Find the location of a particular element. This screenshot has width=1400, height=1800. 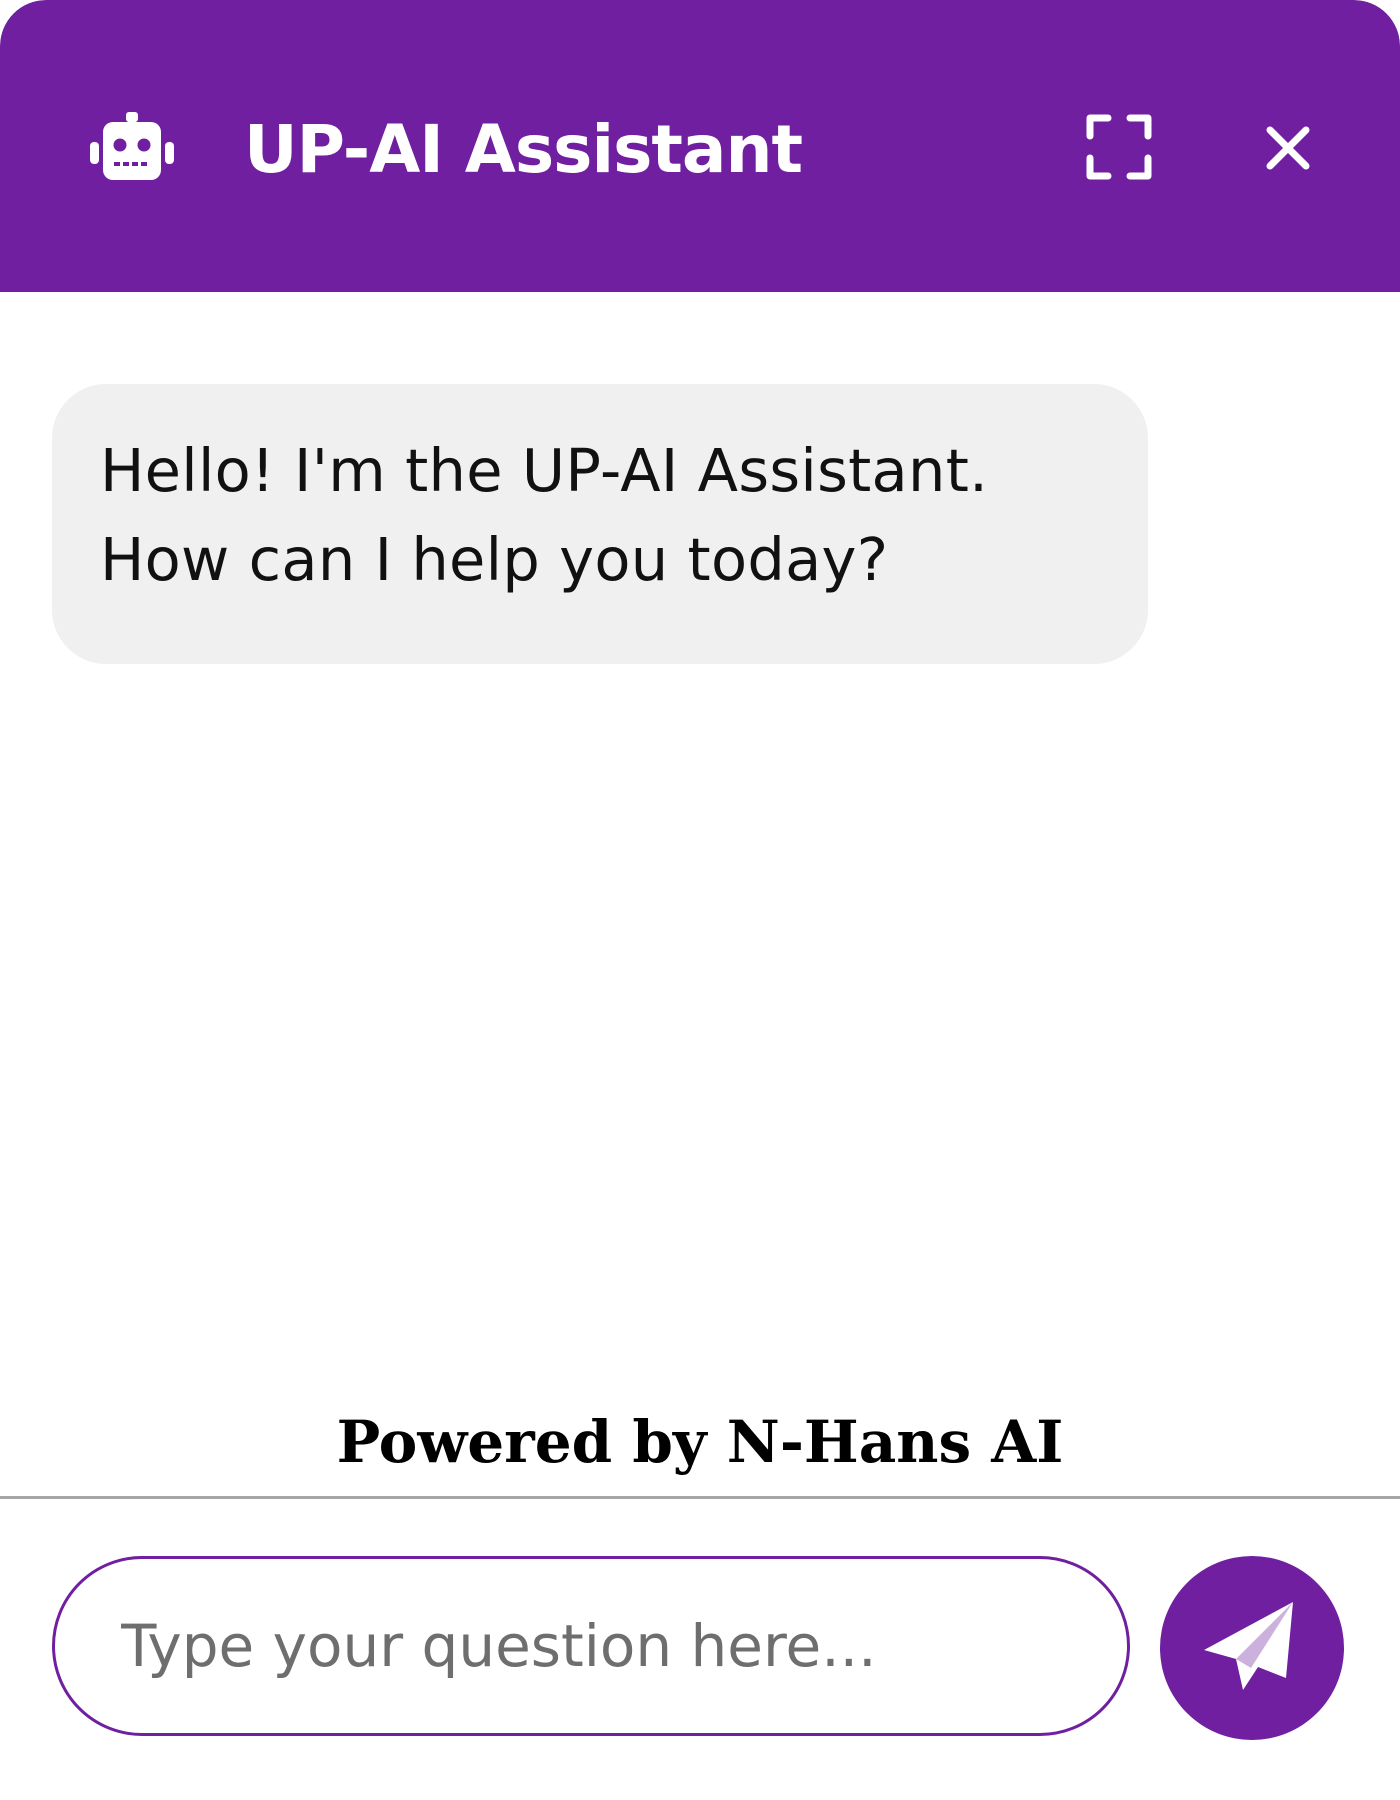

send-button is located at coordinates (1252, 1648).